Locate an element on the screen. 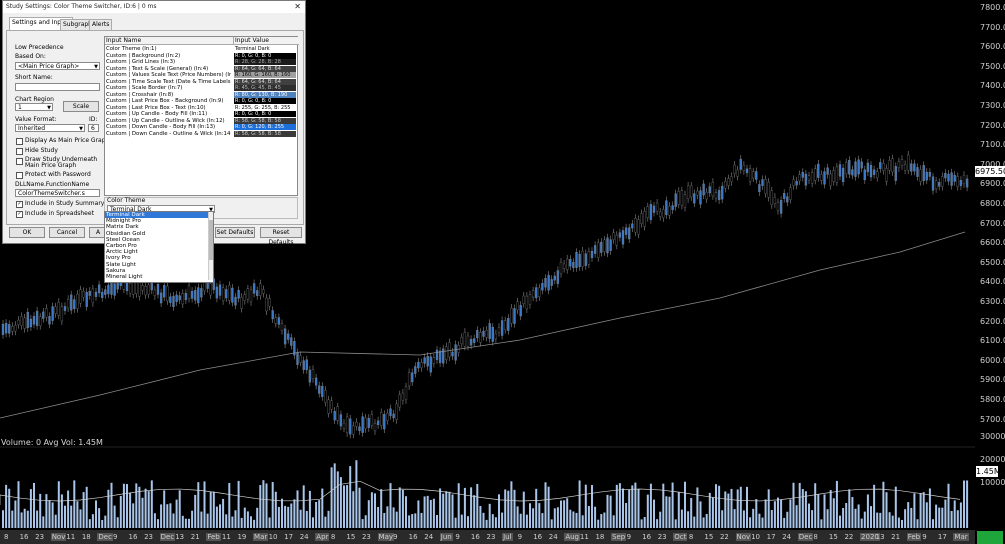  input-row-name: Color Theme (In:1) is located at coordinates (168, 49).